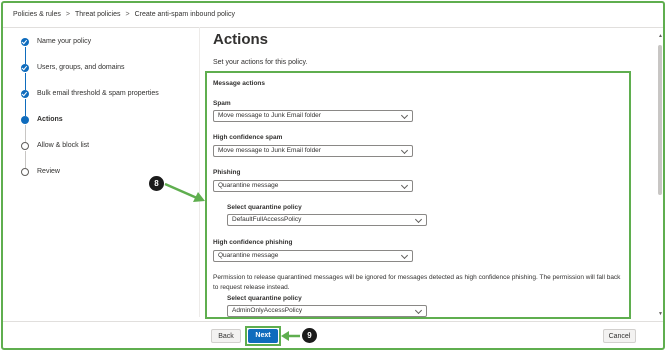 Image resolution: width=670 pixels, height=355 pixels. I want to click on hc-phishing-quarantine-value: AdminOnlyAccessPolicy, so click(267, 310).